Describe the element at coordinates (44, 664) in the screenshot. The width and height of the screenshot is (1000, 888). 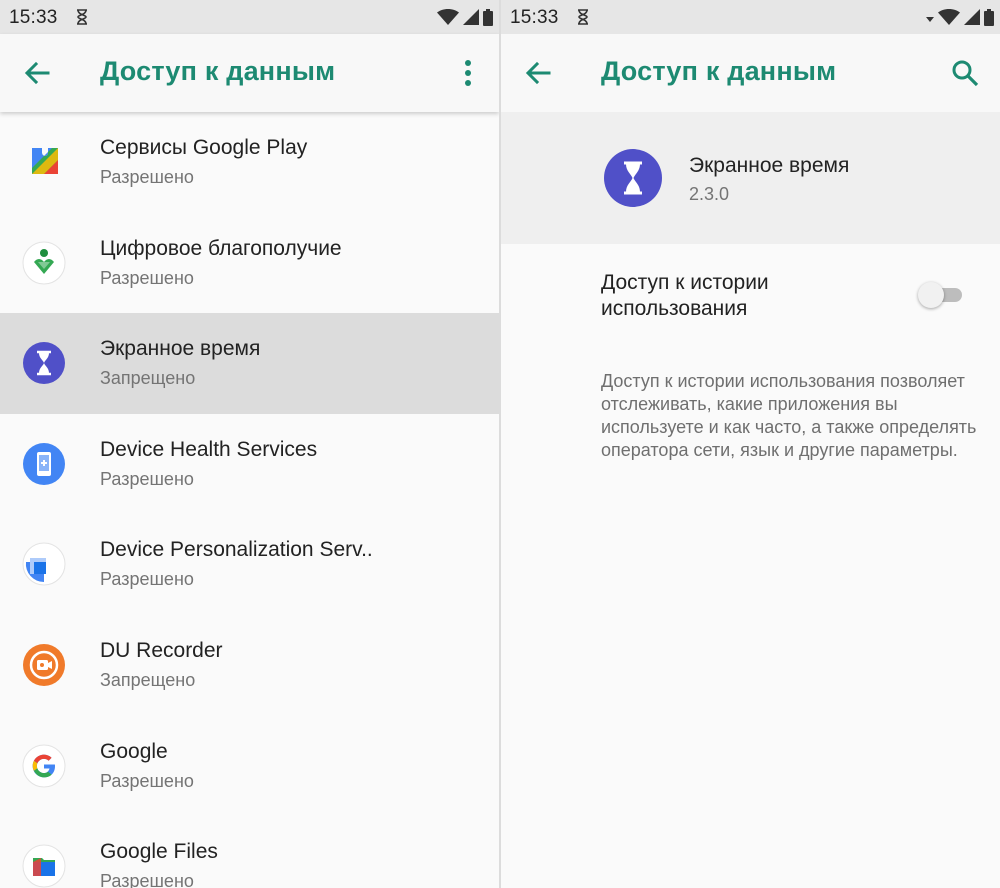
I see `du-recorder-icon` at that location.